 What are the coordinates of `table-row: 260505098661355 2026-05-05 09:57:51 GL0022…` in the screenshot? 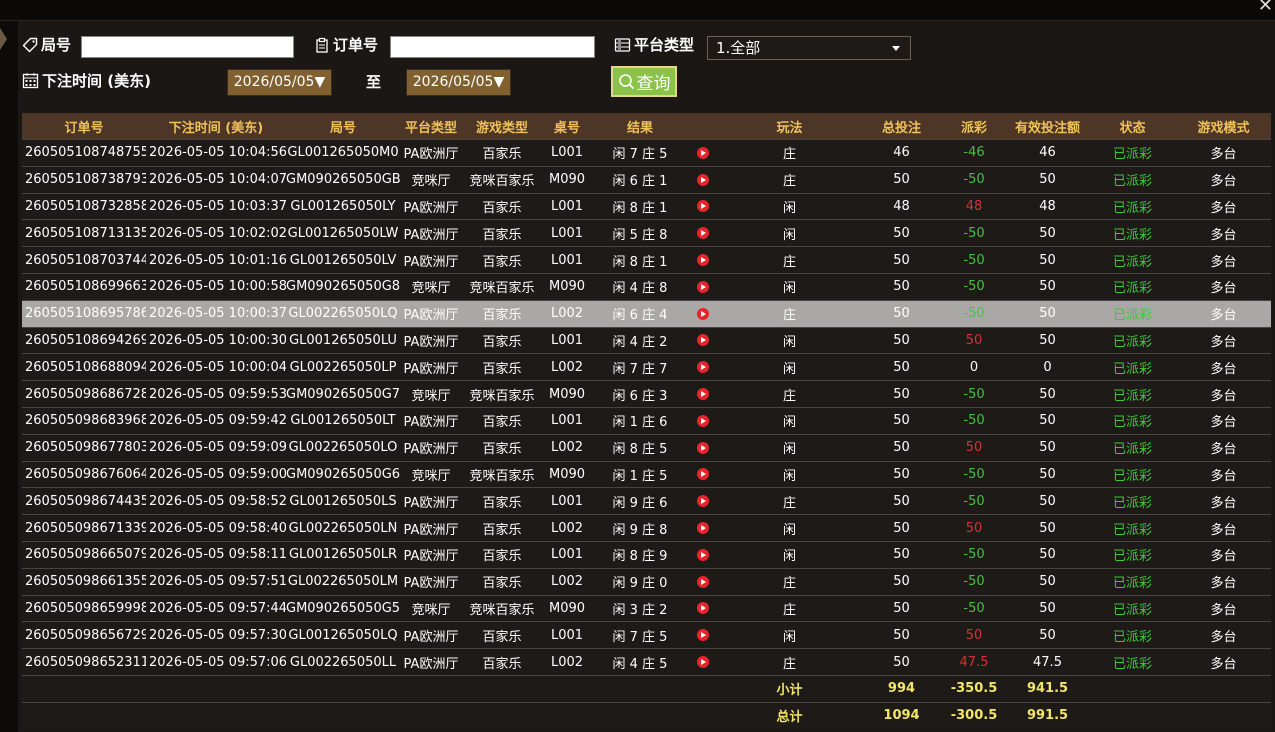 It's located at (646, 581).